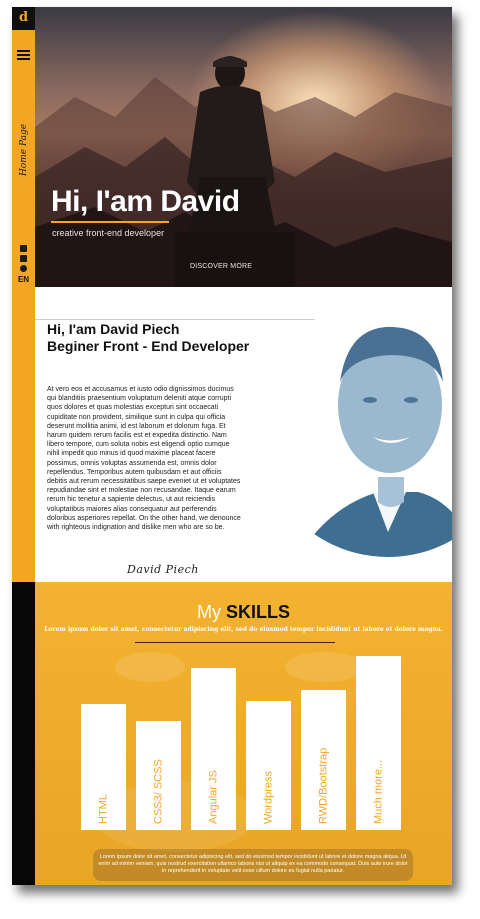 The width and height of the screenshot is (480, 919). What do you see at coordinates (221, 266) in the screenshot?
I see `discover-more-link: DISCOVER MORE` at bounding box center [221, 266].